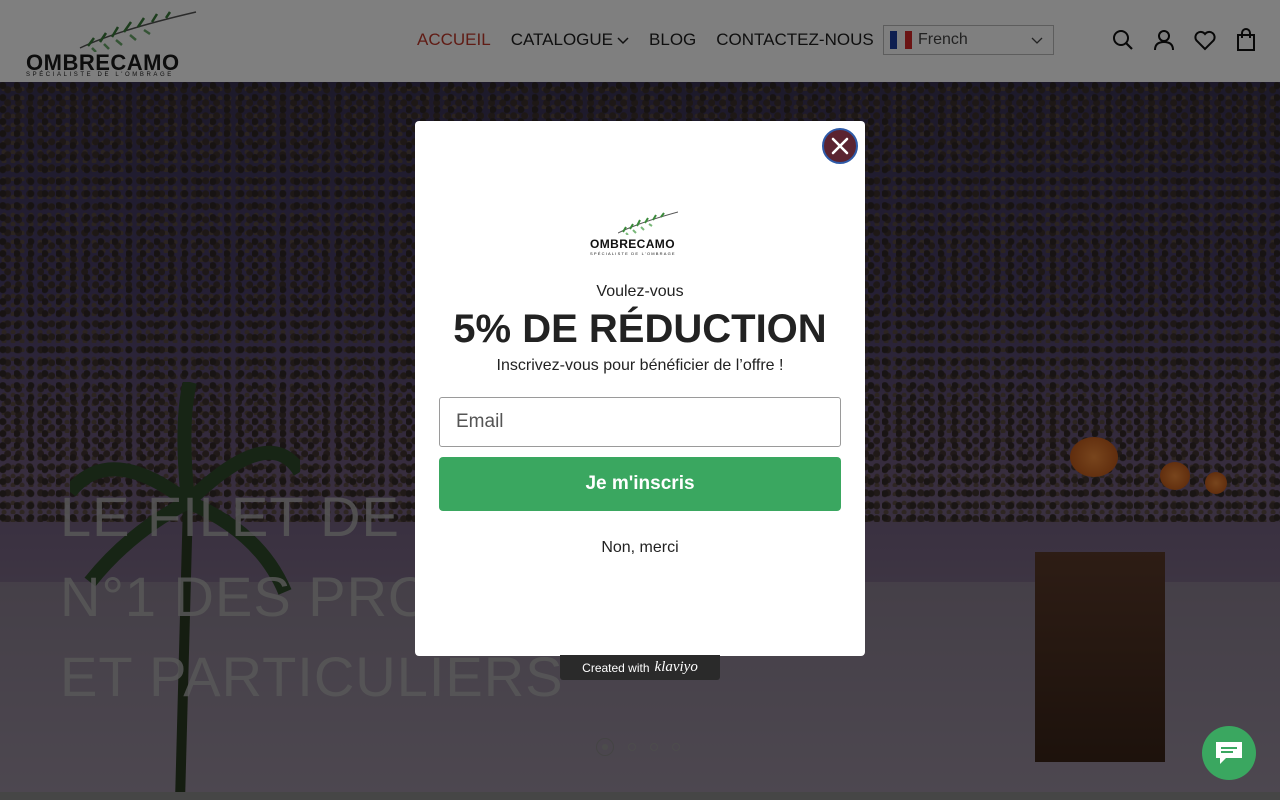  I want to click on popup-logo: OMBRECAMO SPÉCIALISTE DE L'OMBRAGE, so click(640, 233).